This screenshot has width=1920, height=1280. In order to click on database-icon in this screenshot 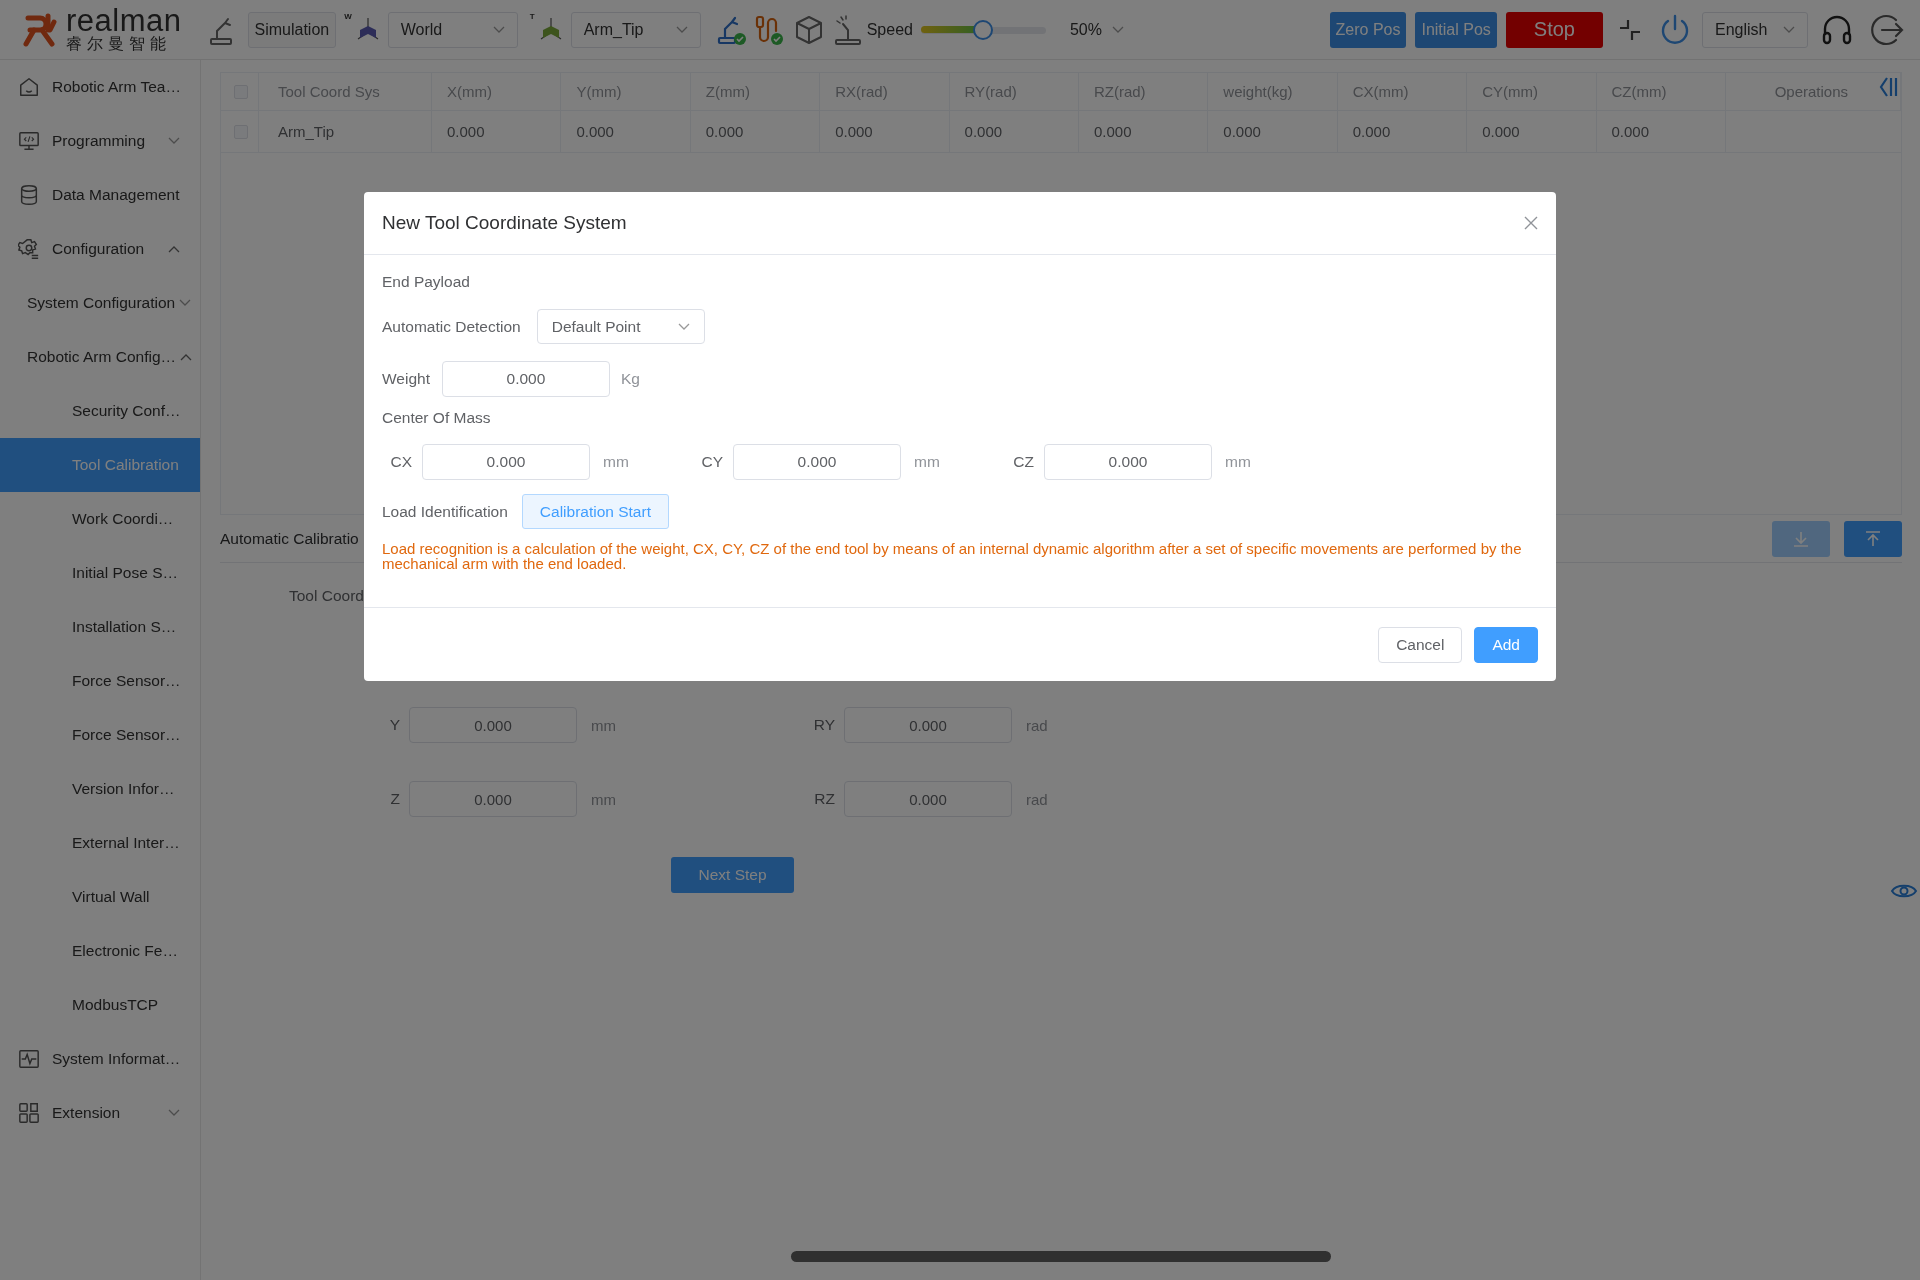, I will do `click(29, 195)`.